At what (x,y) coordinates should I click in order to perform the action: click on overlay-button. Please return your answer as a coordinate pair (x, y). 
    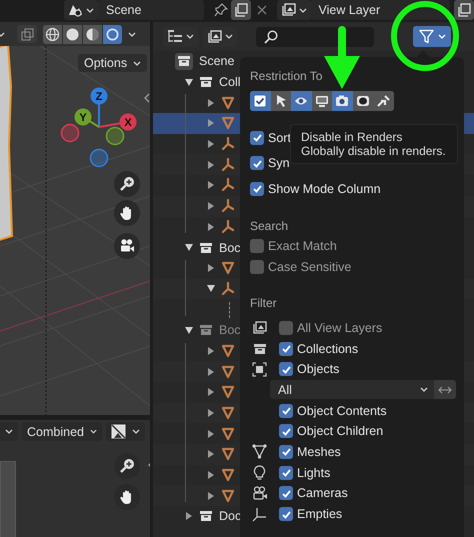
    Looking at the image, I should click on (27, 34).